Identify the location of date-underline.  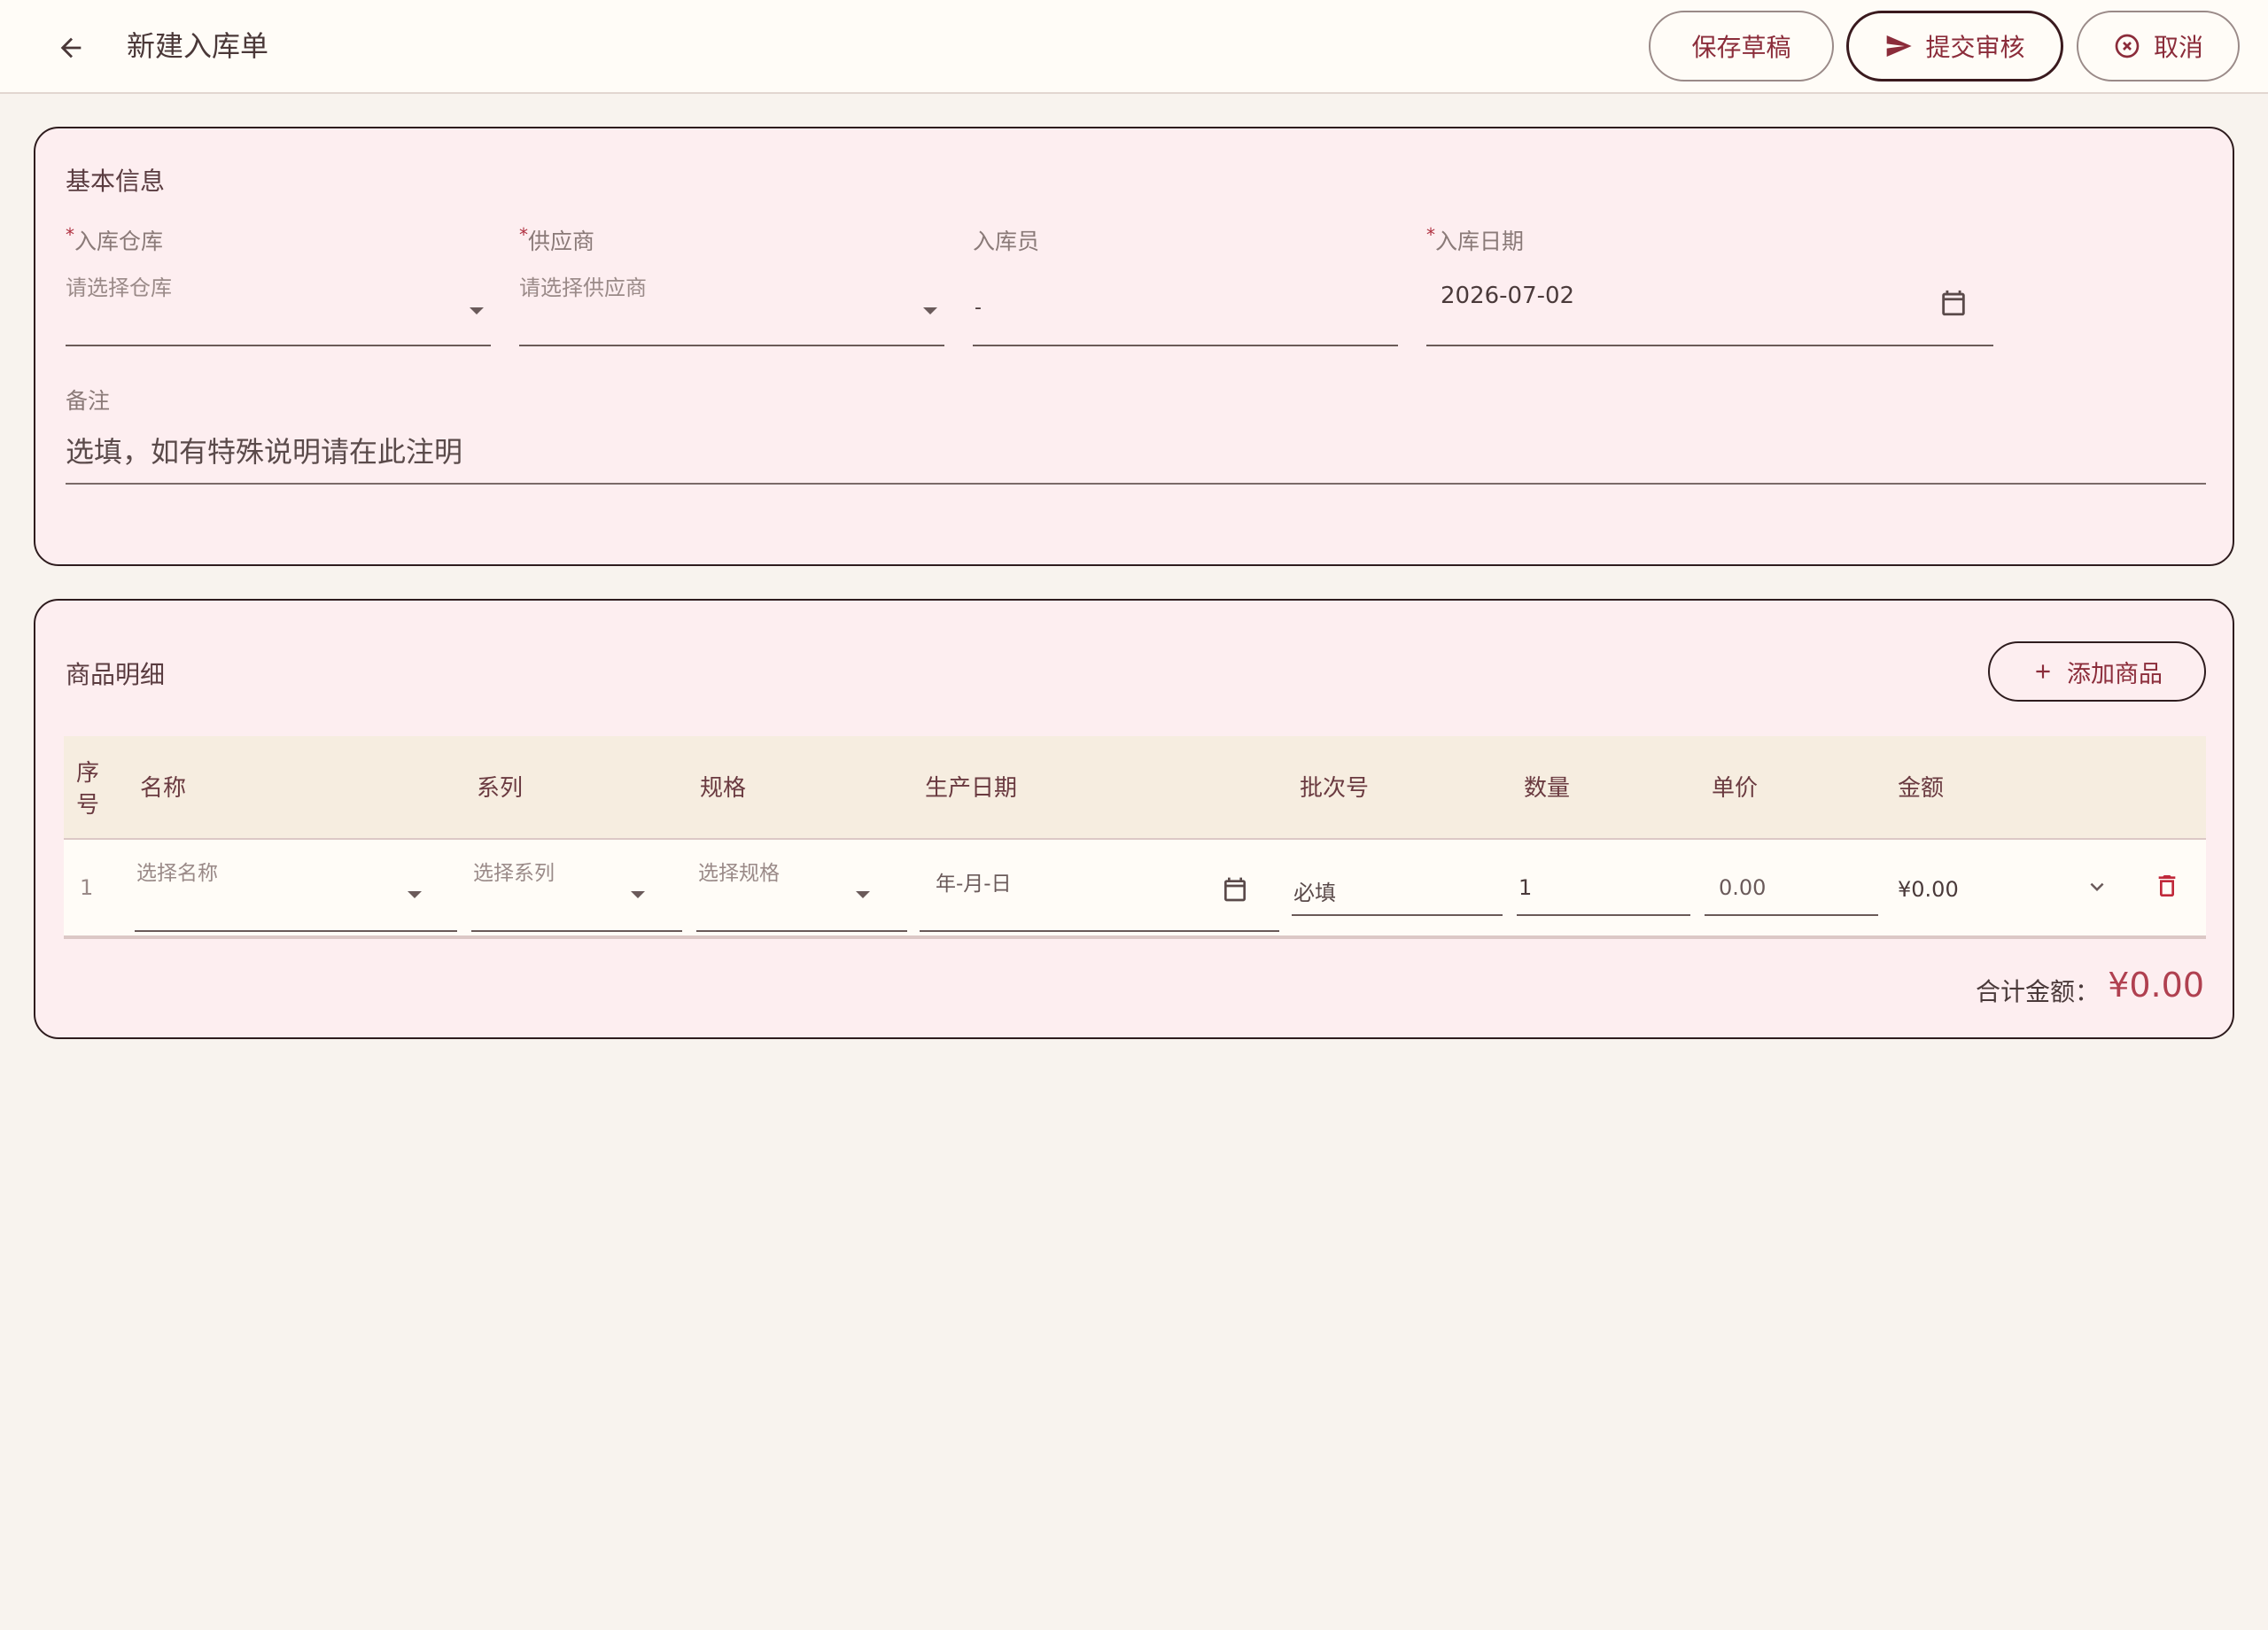
(1709, 345).